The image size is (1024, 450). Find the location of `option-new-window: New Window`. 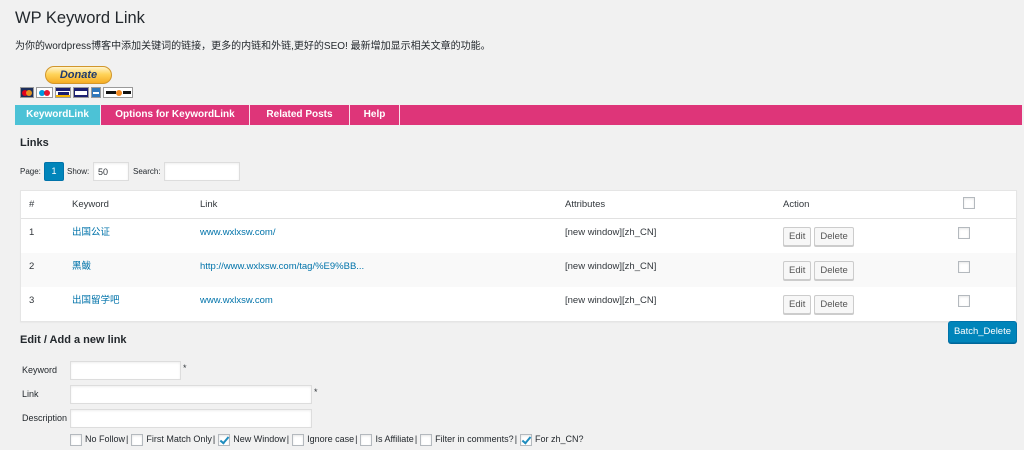

option-new-window: New Window is located at coordinates (252, 439).